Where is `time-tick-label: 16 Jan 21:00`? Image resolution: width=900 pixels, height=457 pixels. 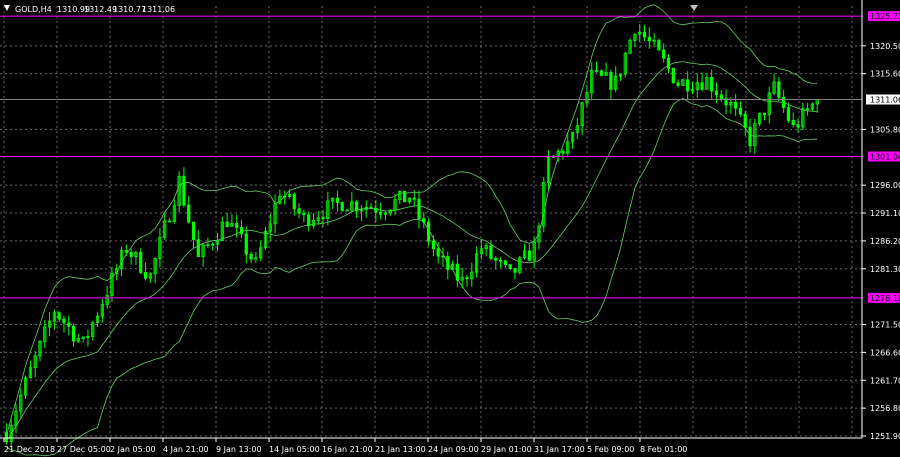
time-tick-label: 16 Jan 21:00 is located at coordinates (347, 449).